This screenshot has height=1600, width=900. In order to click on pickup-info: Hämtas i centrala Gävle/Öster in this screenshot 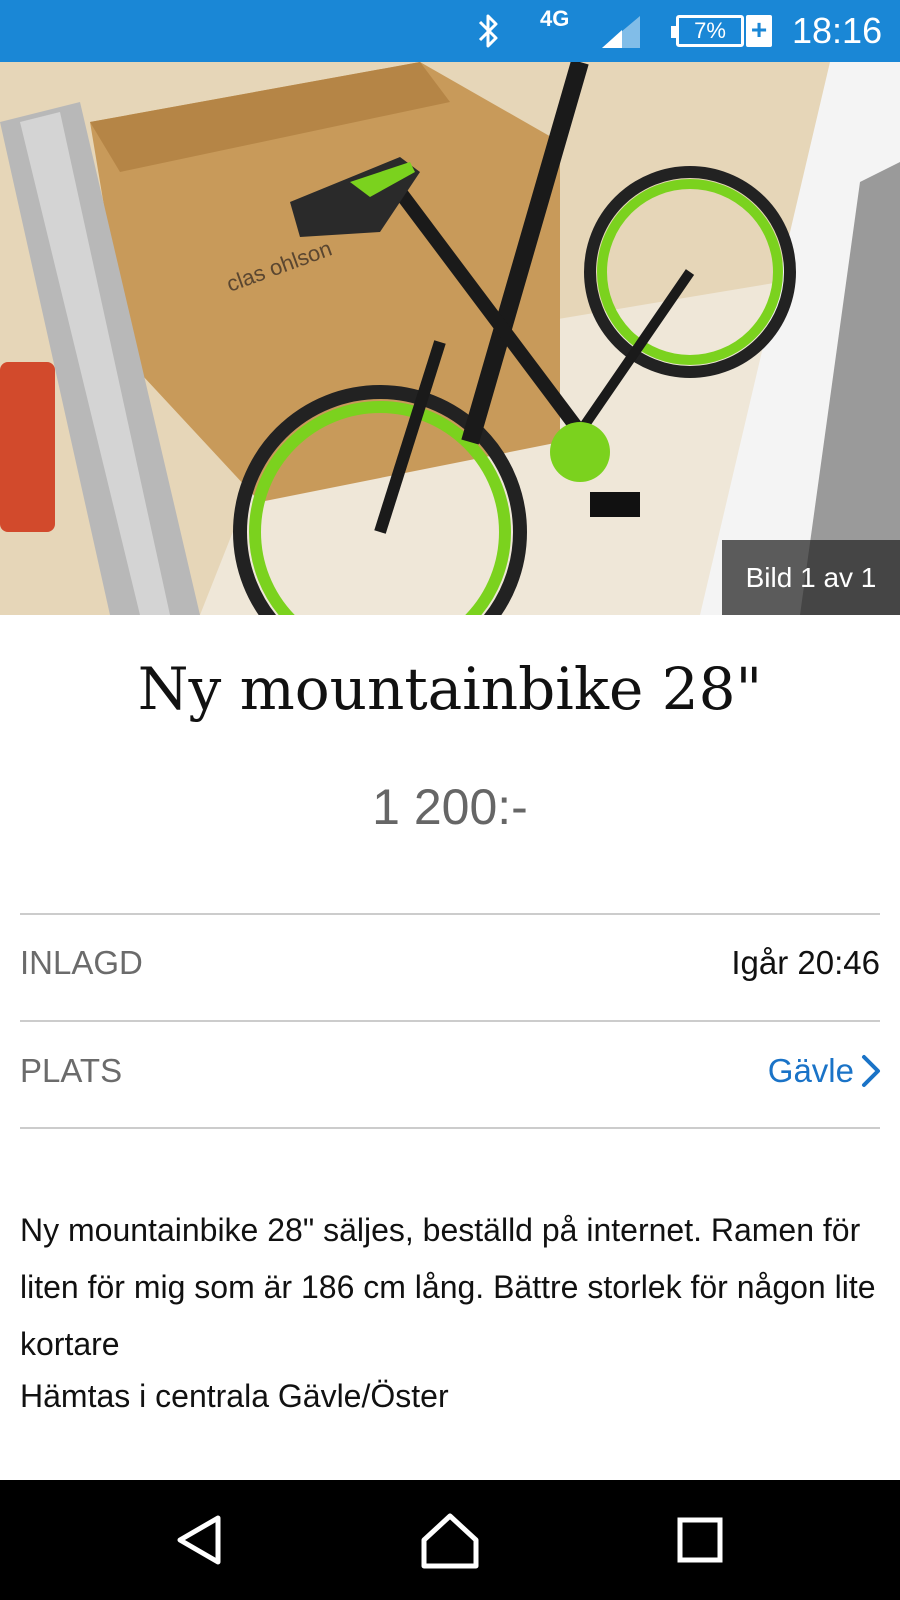, I will do `click(234, 1396)`.